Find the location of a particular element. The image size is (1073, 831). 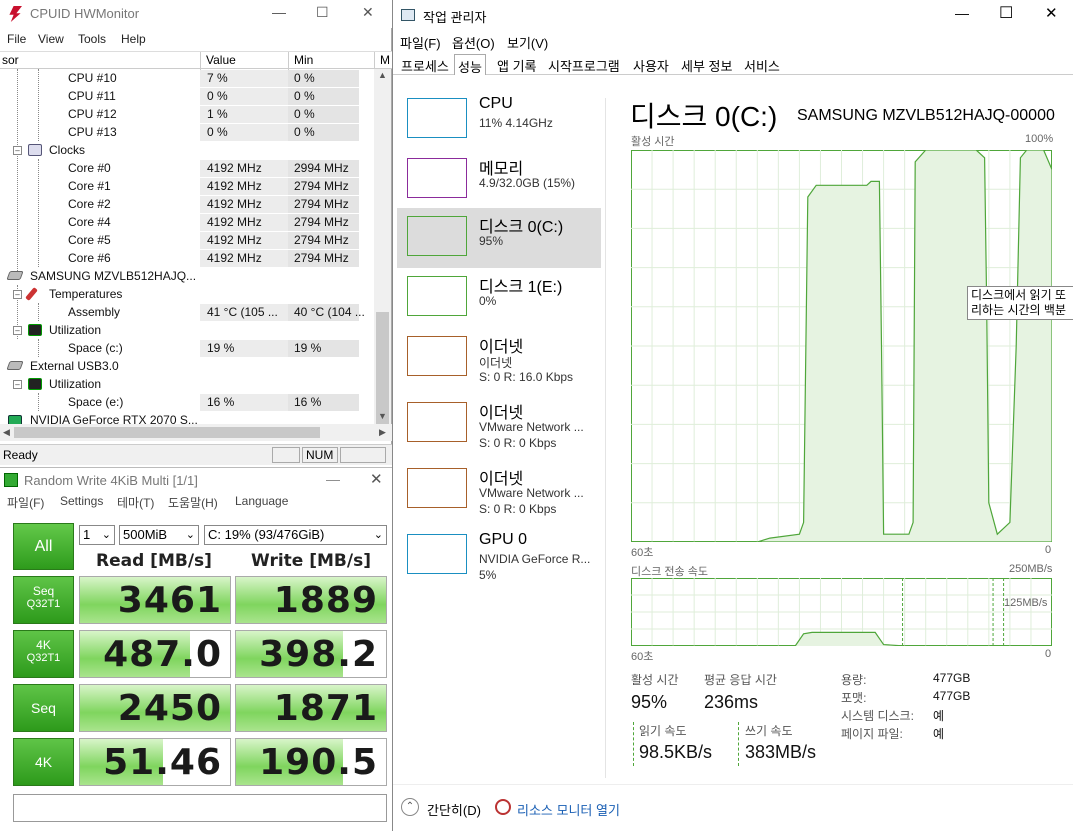

tree-row-cpu13: CPU #13 0 % 0 % is located at coordinates (187, 132).